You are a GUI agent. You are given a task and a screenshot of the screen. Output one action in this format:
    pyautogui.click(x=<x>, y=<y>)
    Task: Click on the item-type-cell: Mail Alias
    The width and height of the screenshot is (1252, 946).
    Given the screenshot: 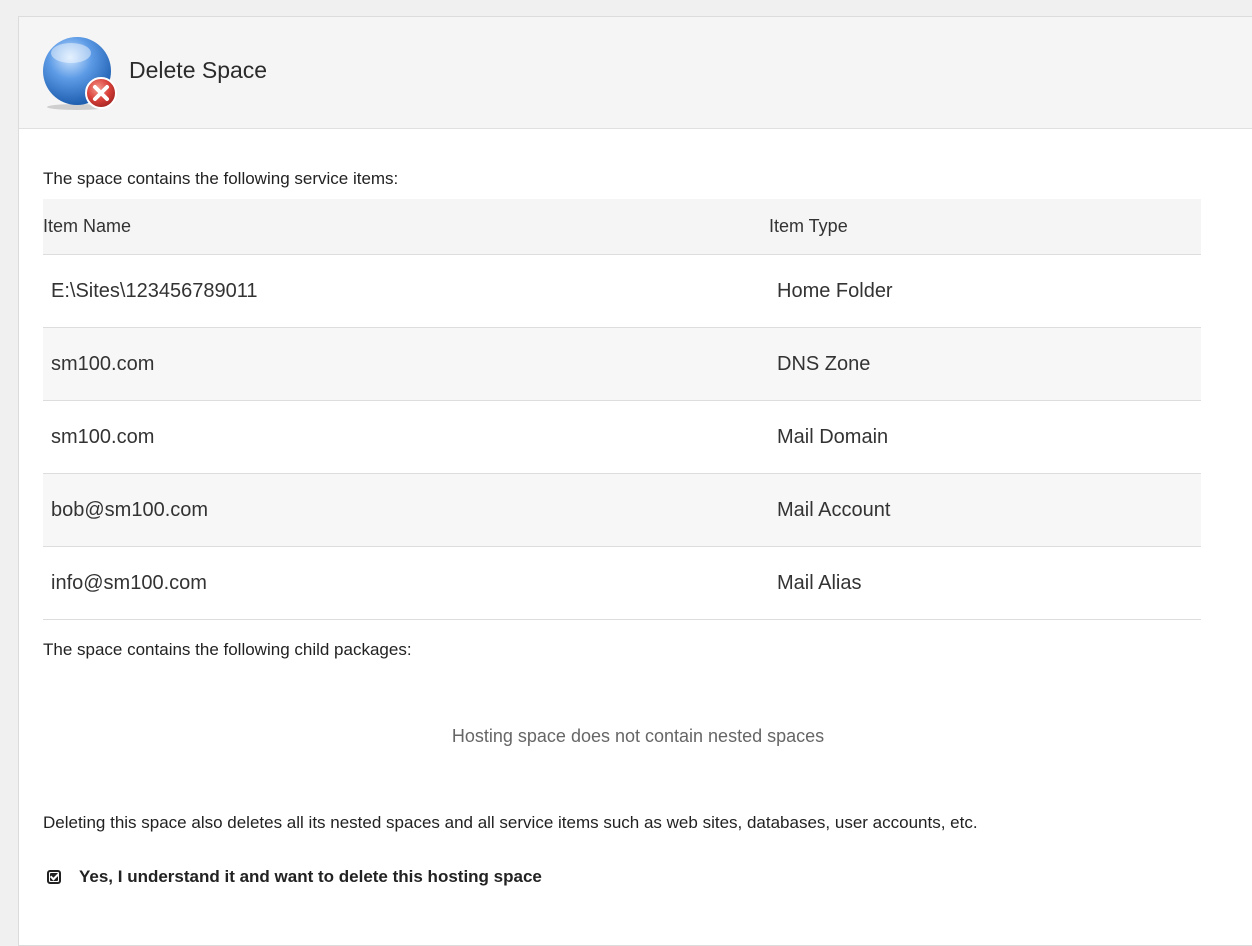 What is the action you would take?
    pyautogui.click(x=985, y=583)
    